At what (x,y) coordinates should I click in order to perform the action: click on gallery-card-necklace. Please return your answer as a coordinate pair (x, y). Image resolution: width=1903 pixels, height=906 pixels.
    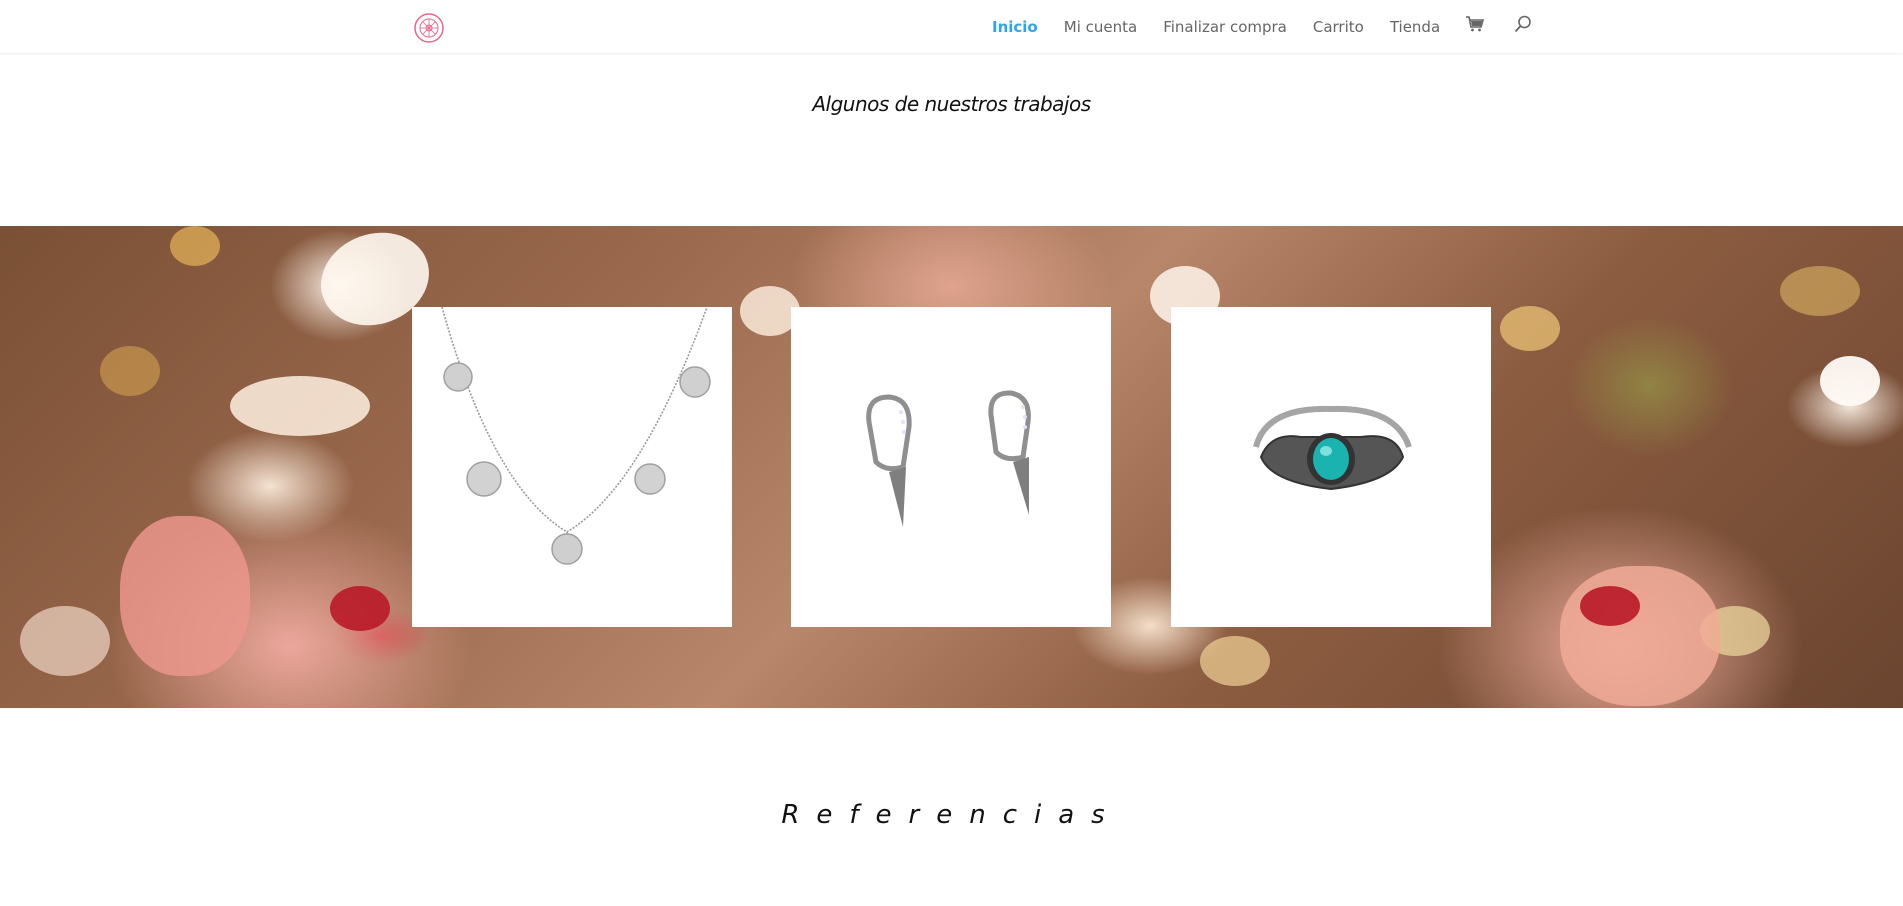
    Looking at the image, I should click on (572, 467).